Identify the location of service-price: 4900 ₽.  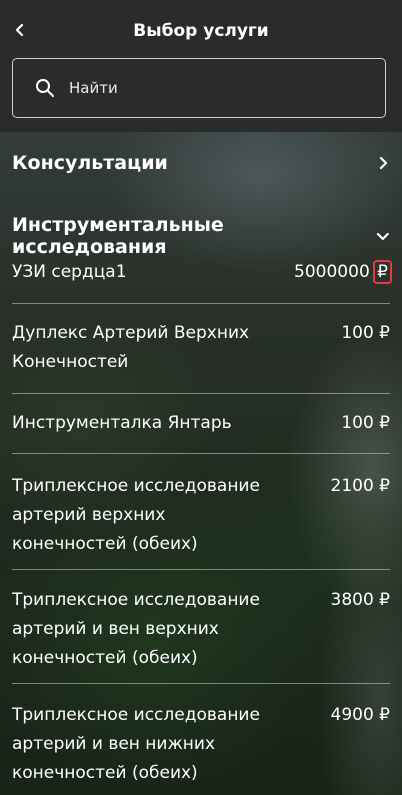
(360, 715).